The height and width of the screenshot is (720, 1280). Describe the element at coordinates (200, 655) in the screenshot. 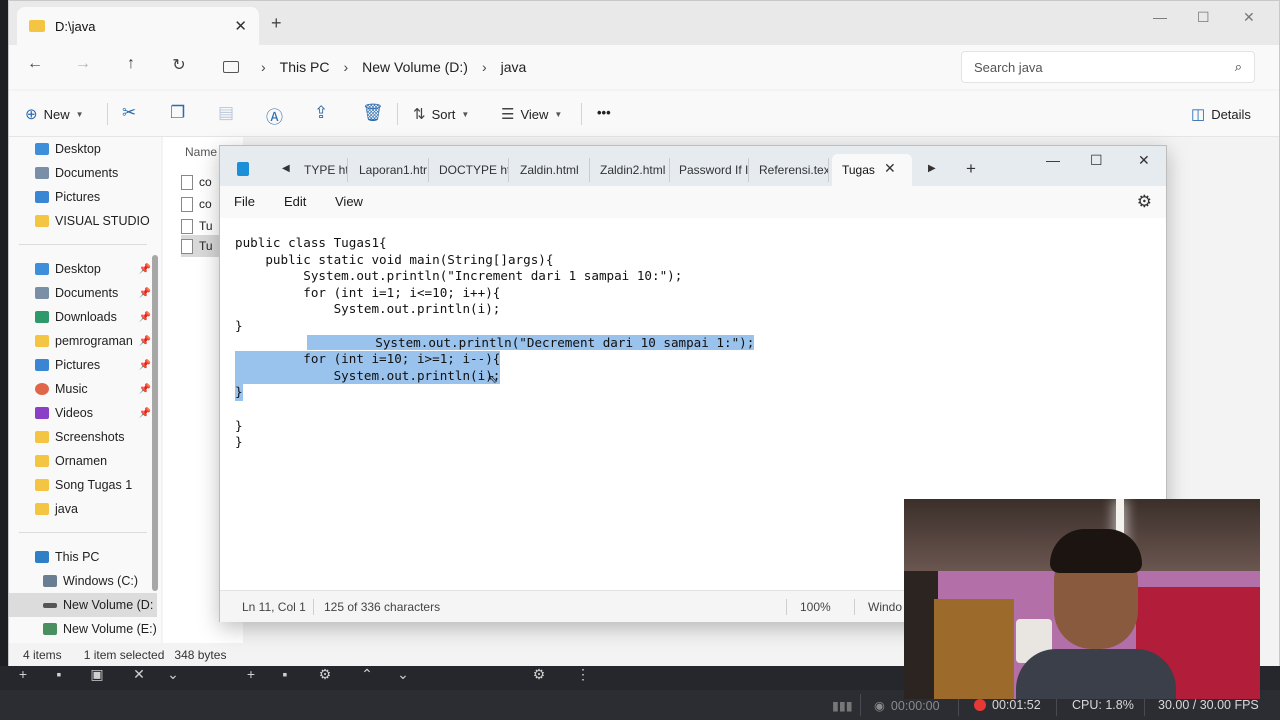

I see `selection-size: 348 bytes` at that location.